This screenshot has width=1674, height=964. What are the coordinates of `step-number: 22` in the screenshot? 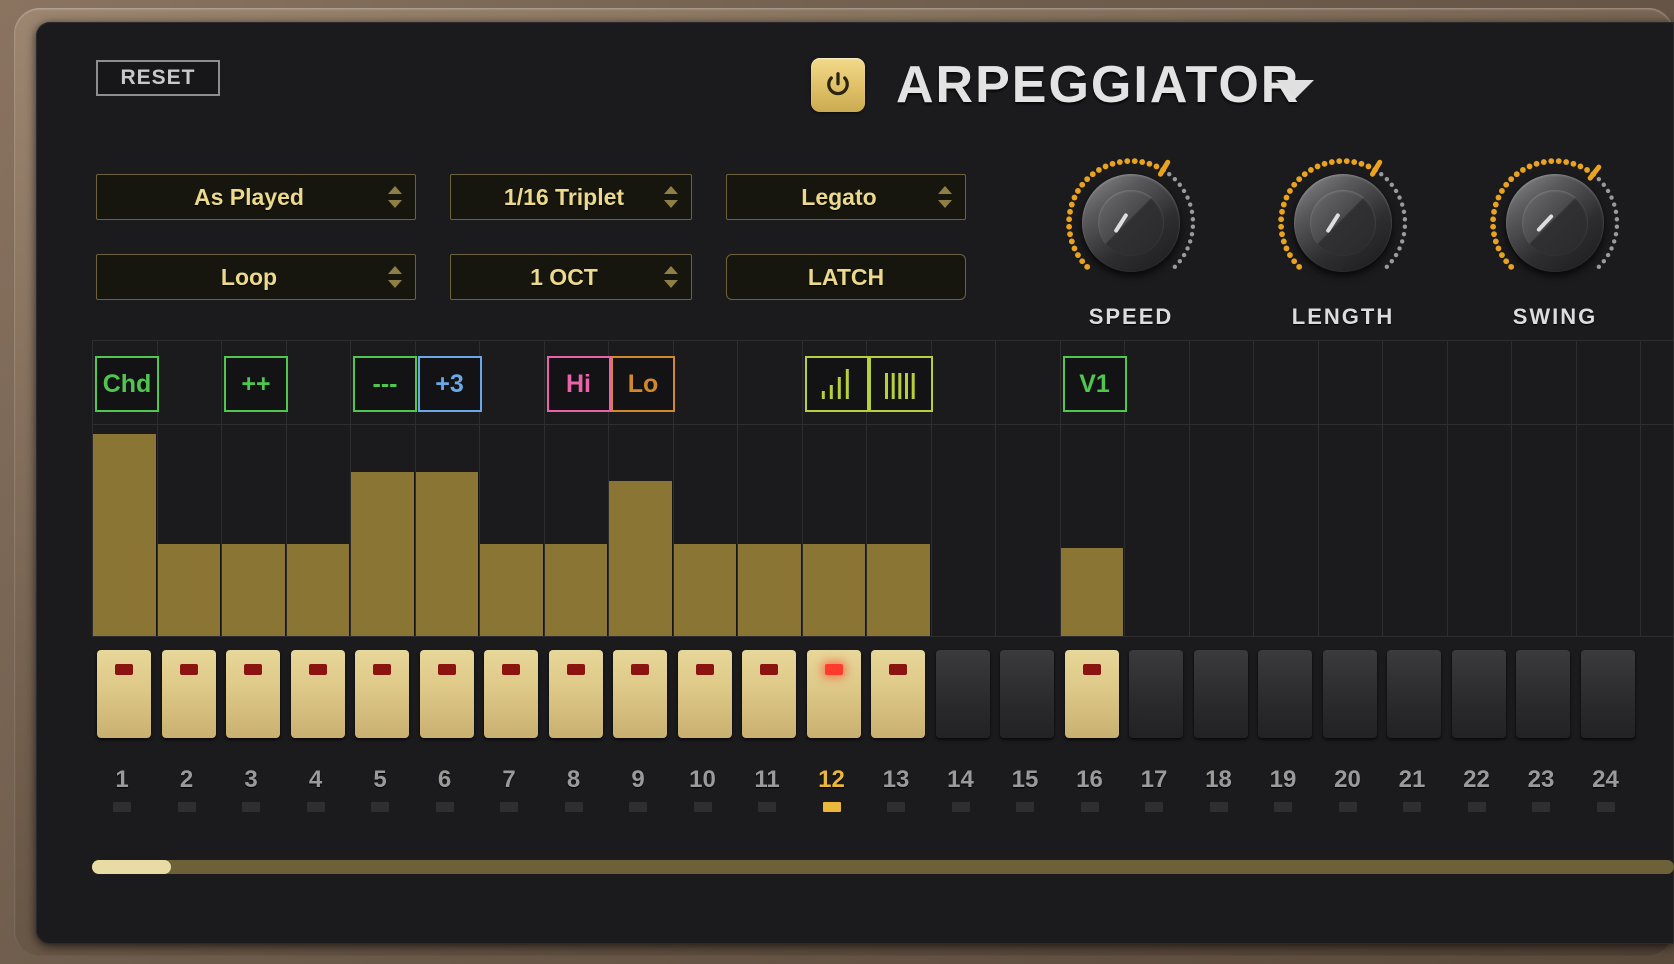 It's located at (1477, 780).